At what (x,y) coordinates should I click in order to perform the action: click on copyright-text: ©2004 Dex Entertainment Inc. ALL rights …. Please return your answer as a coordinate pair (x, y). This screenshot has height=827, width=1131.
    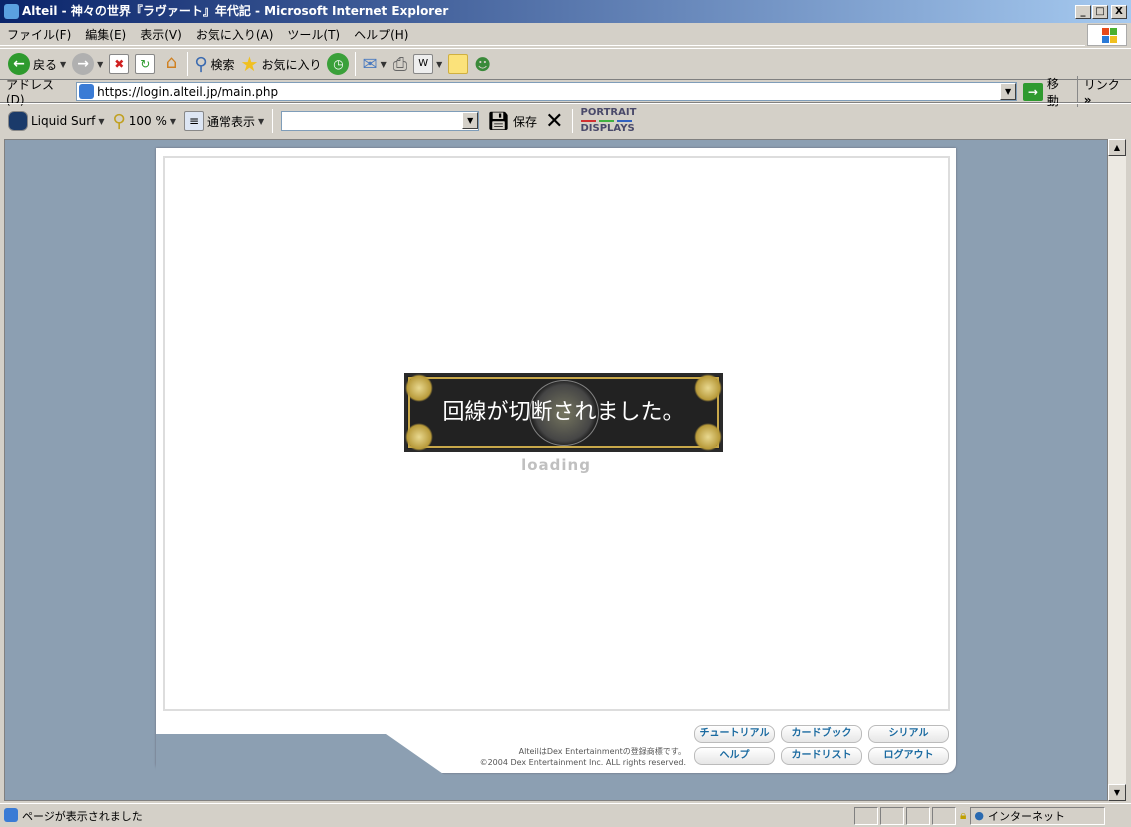
    Looking at the image, I should click on (582, 762).